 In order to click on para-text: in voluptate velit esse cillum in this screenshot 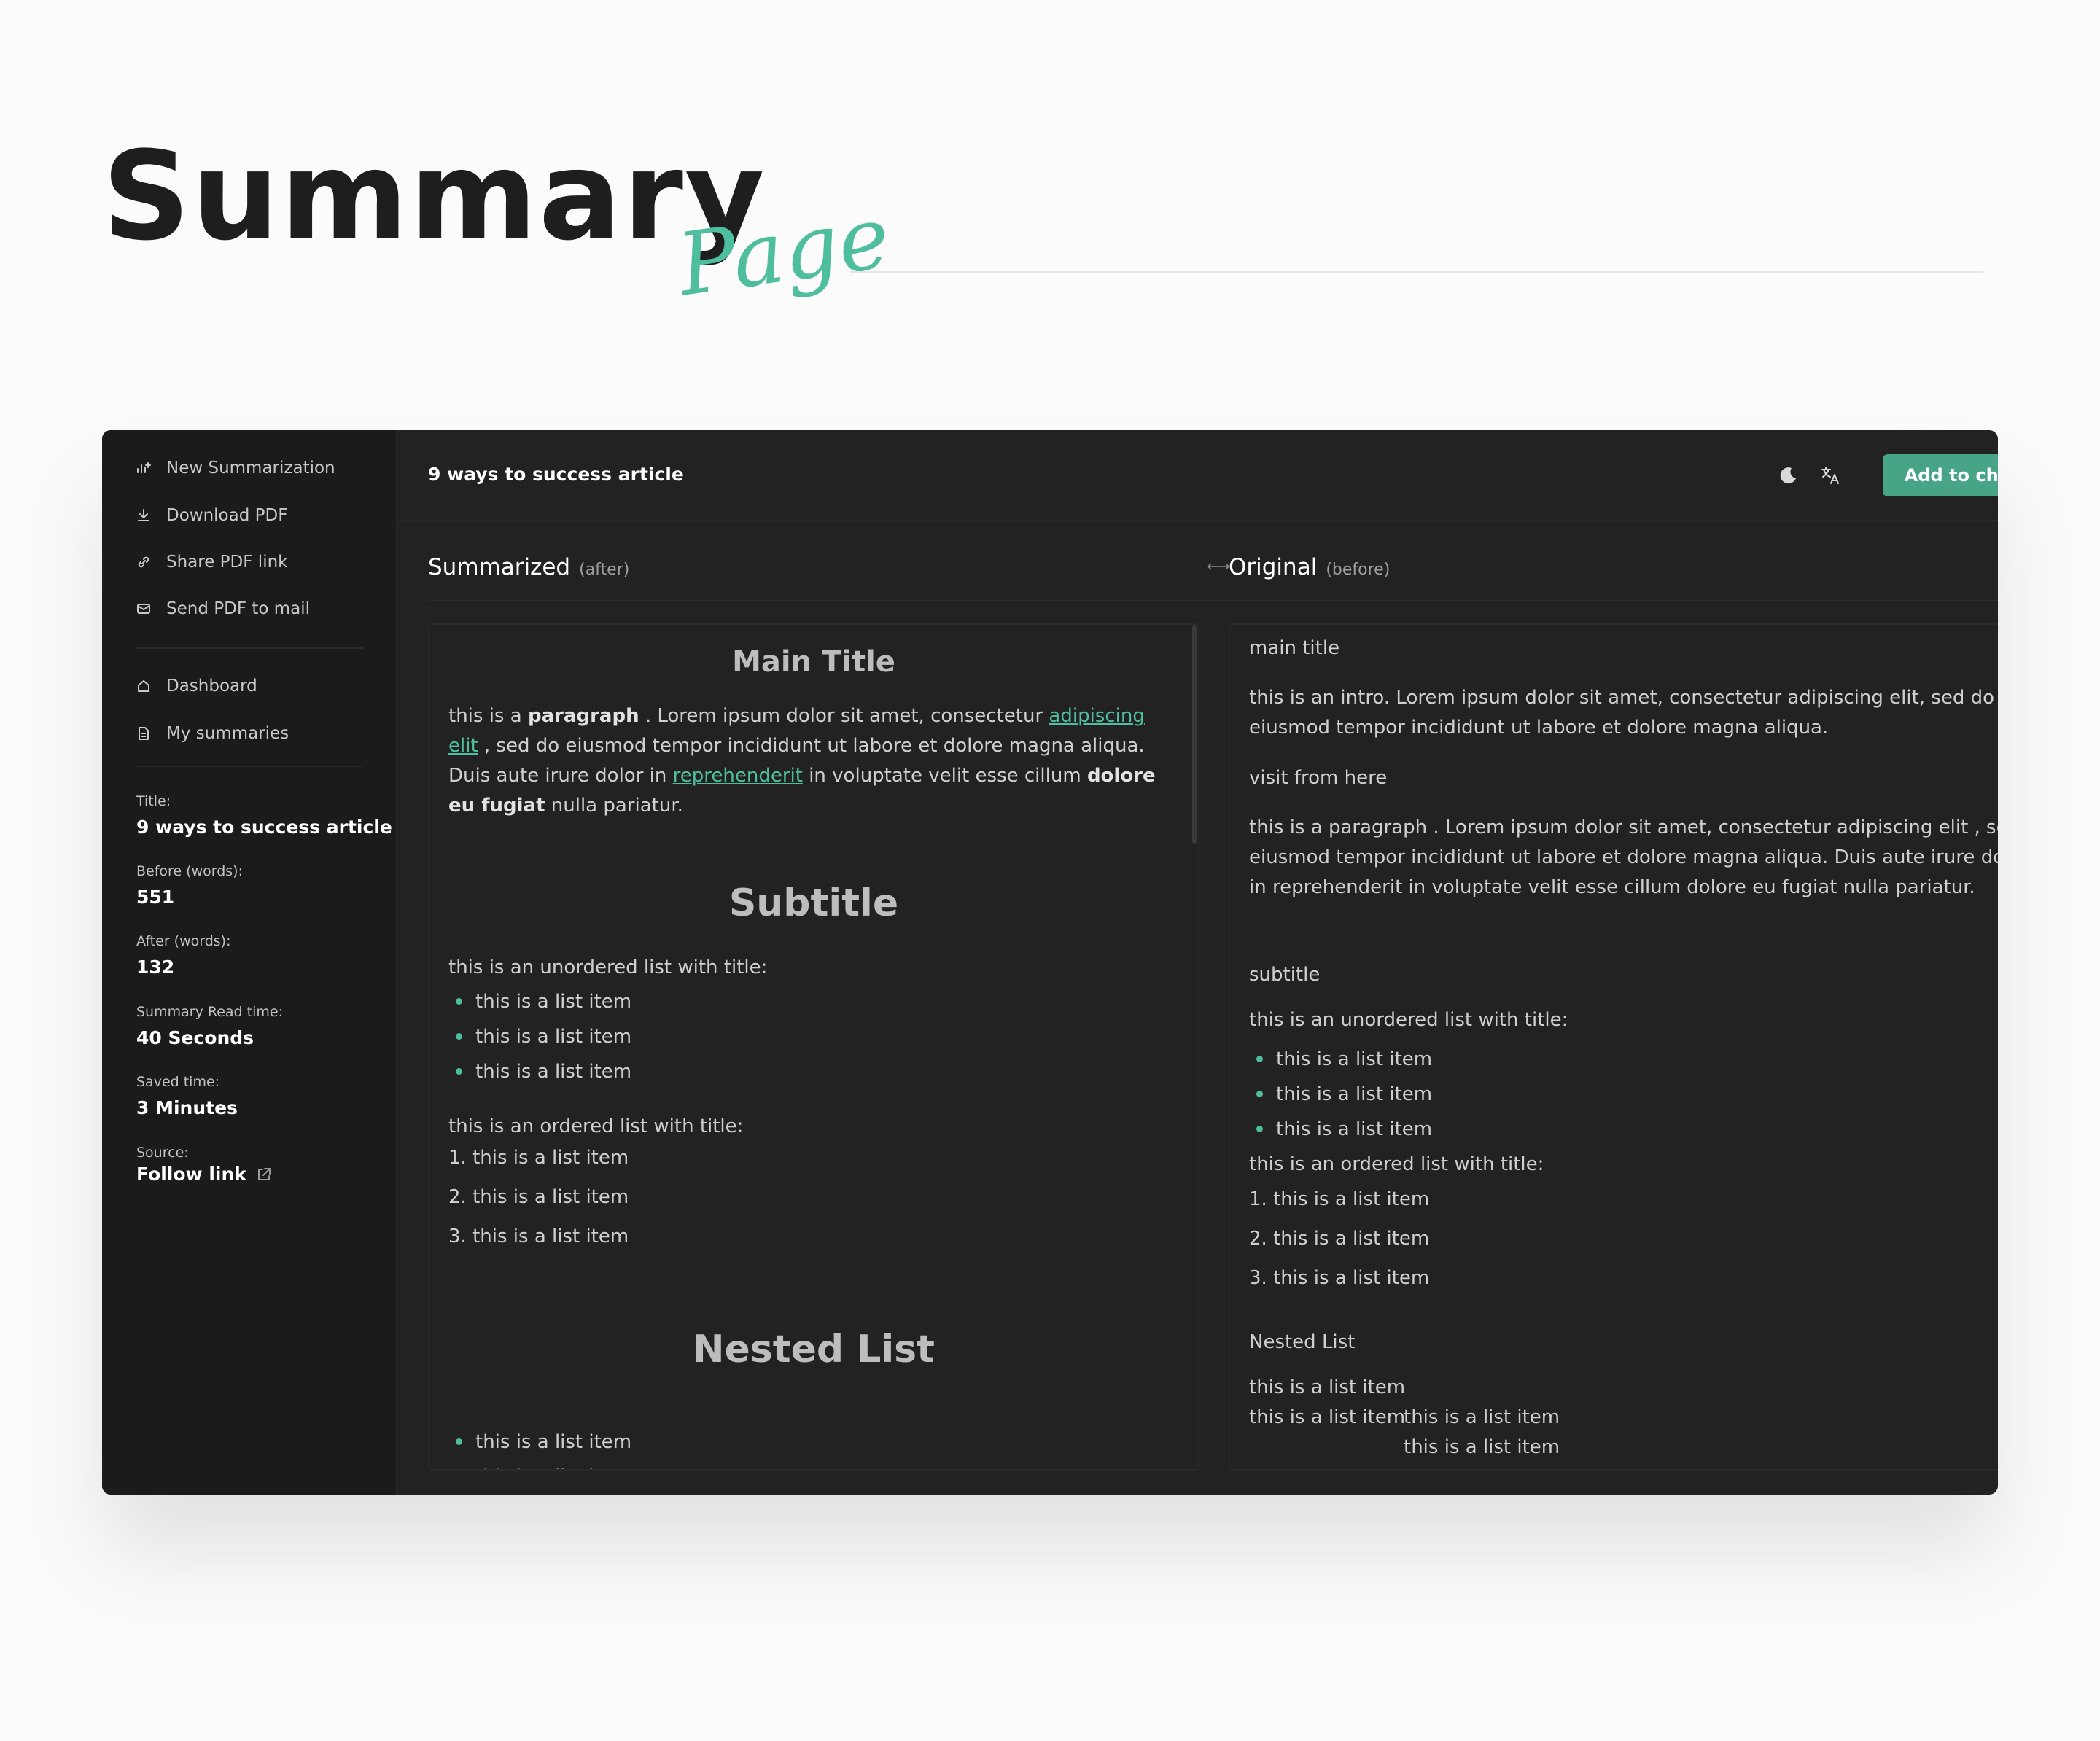, I will do `click(945, 776)`.